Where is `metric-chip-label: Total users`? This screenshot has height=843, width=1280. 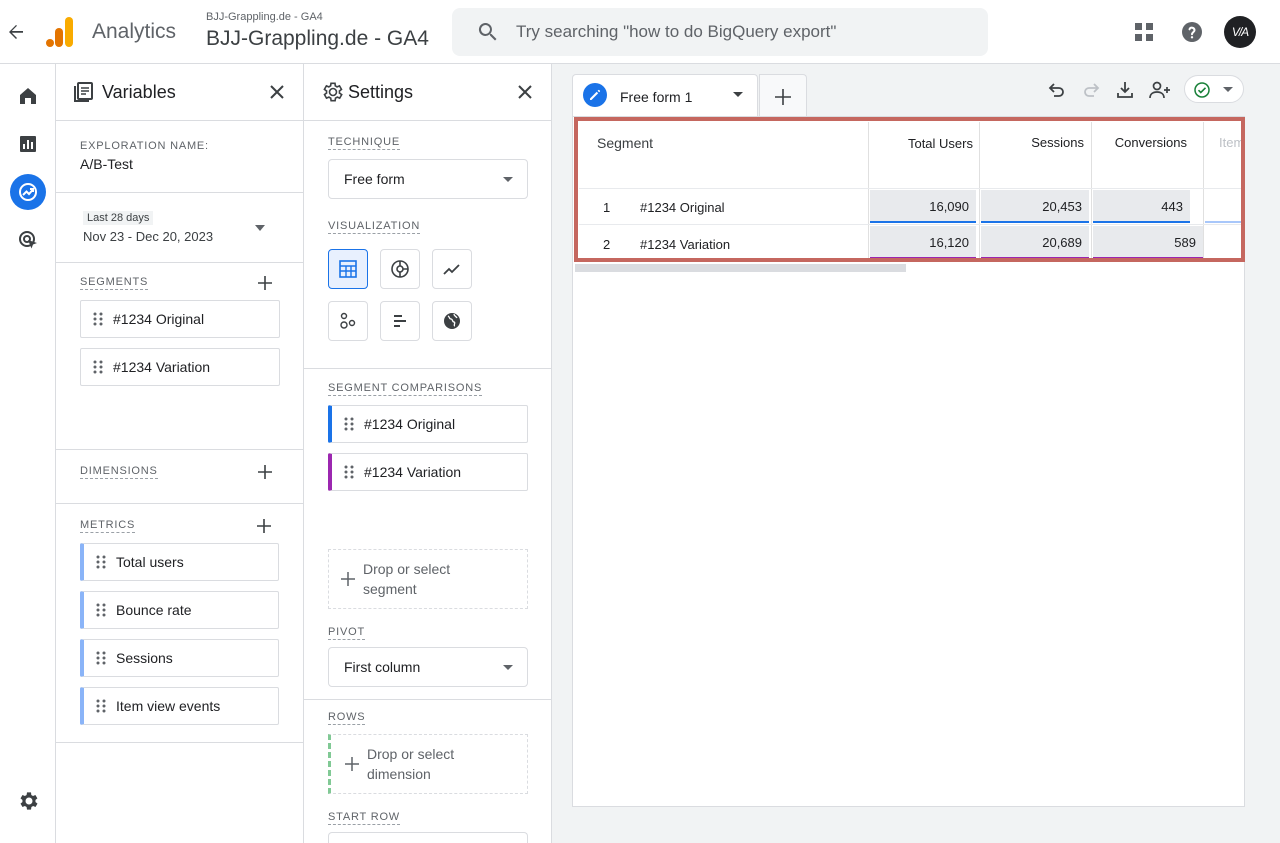
metric-chip-label: Total users is located at coordinates (150, 562).